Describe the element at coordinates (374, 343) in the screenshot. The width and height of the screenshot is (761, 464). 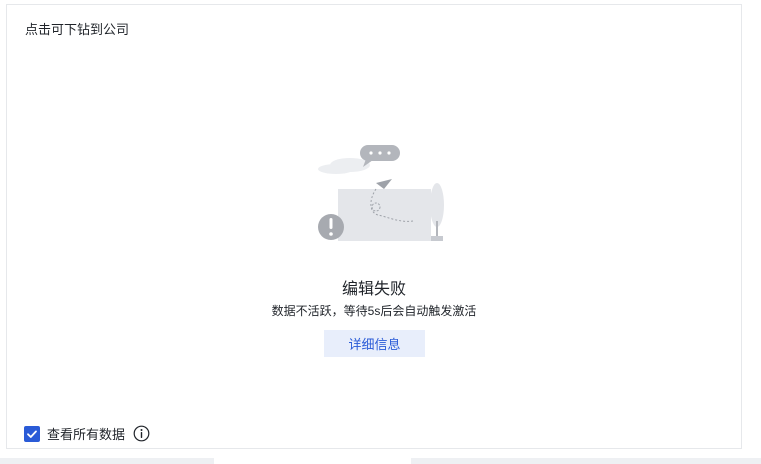
I see `detail-info-button: 详细信息` at that location.